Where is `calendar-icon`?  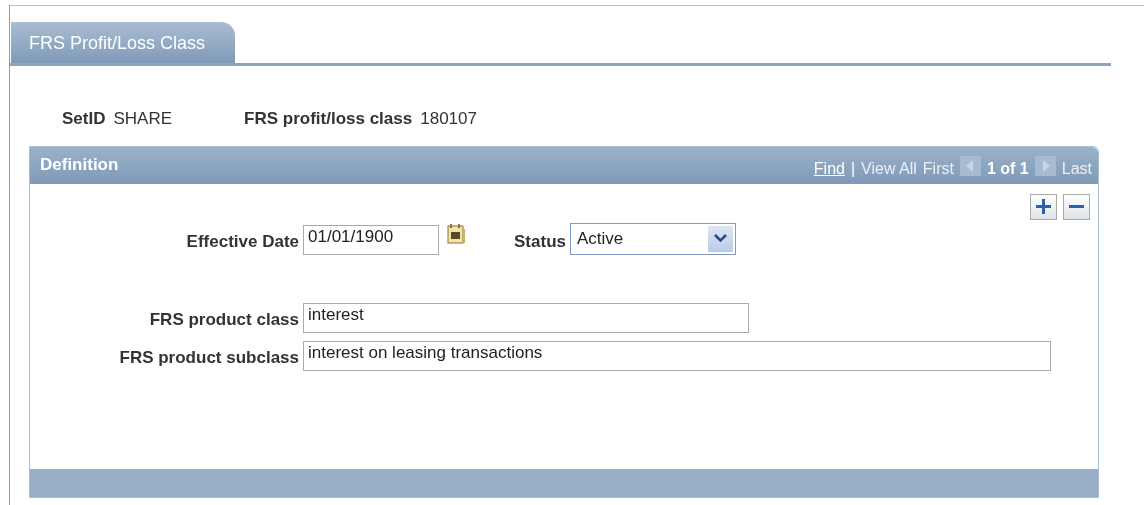
calendar-icon is located at coordinates (456, 233).